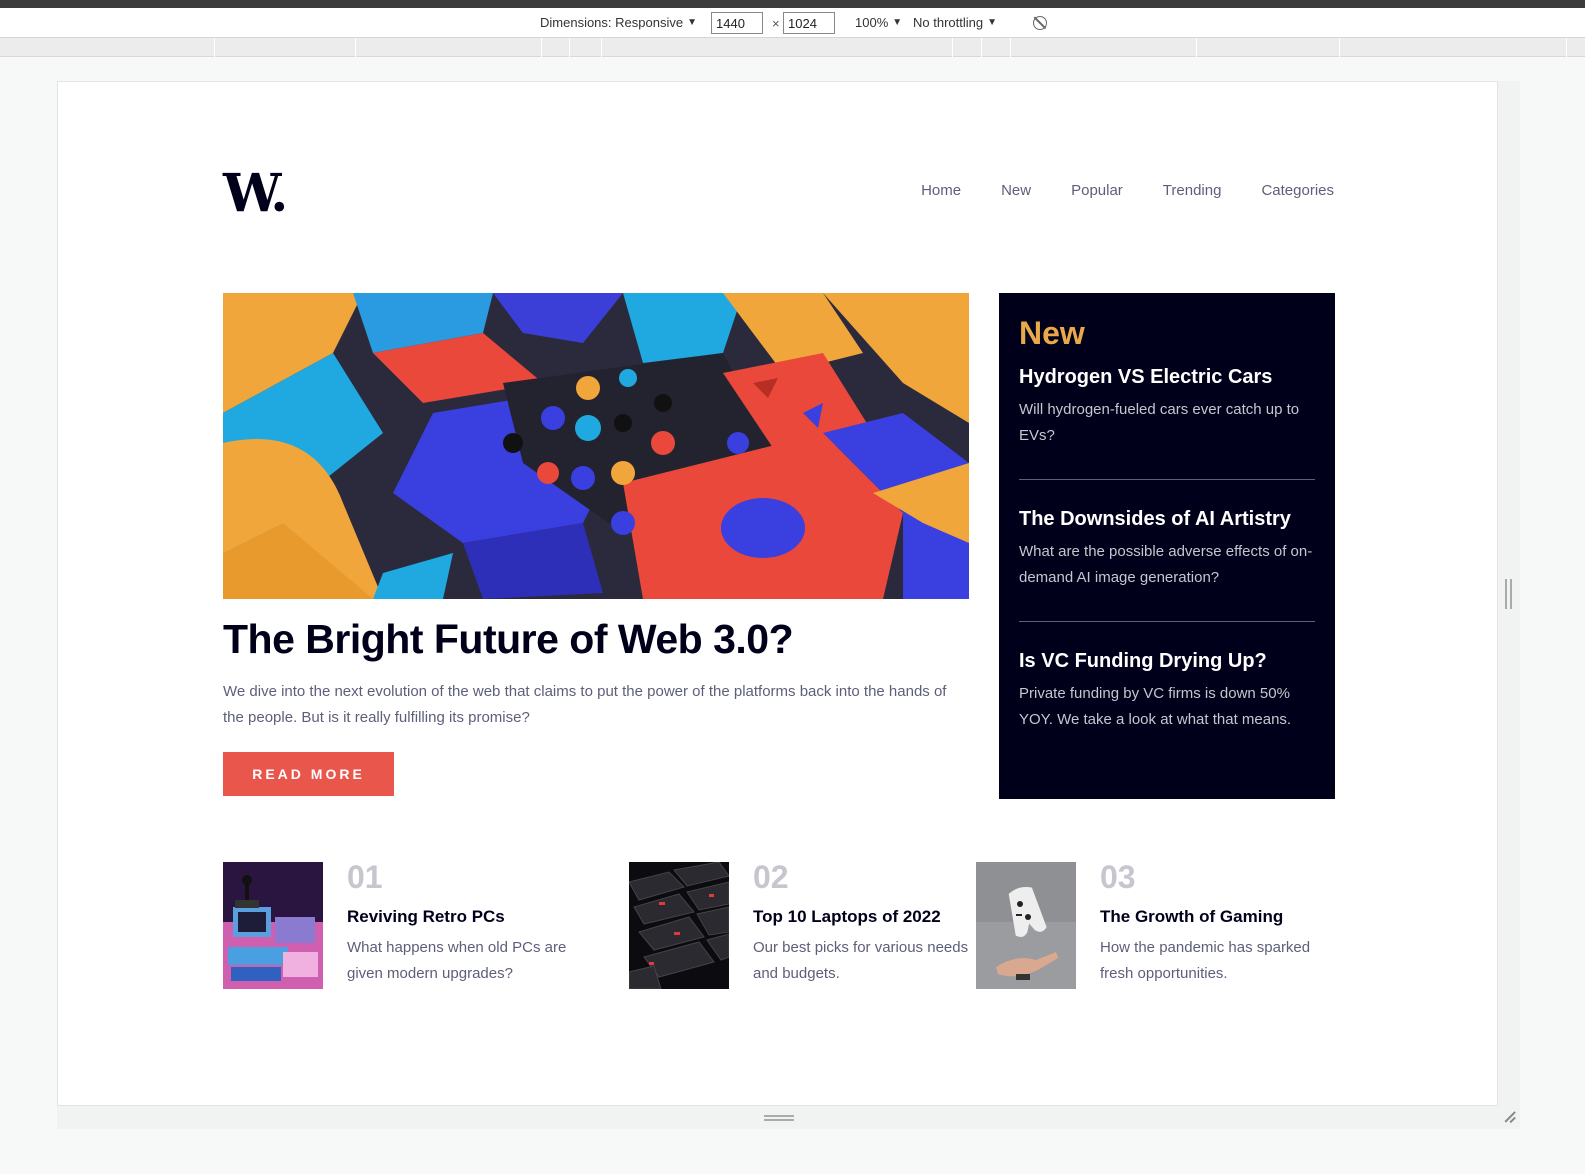 The width and height of the screenshot is (1585, 1174). Describe the element at coordinates (1127, 190) in the screenshot. I see `main-nav: Home New Popular Trending Categories` at that location.